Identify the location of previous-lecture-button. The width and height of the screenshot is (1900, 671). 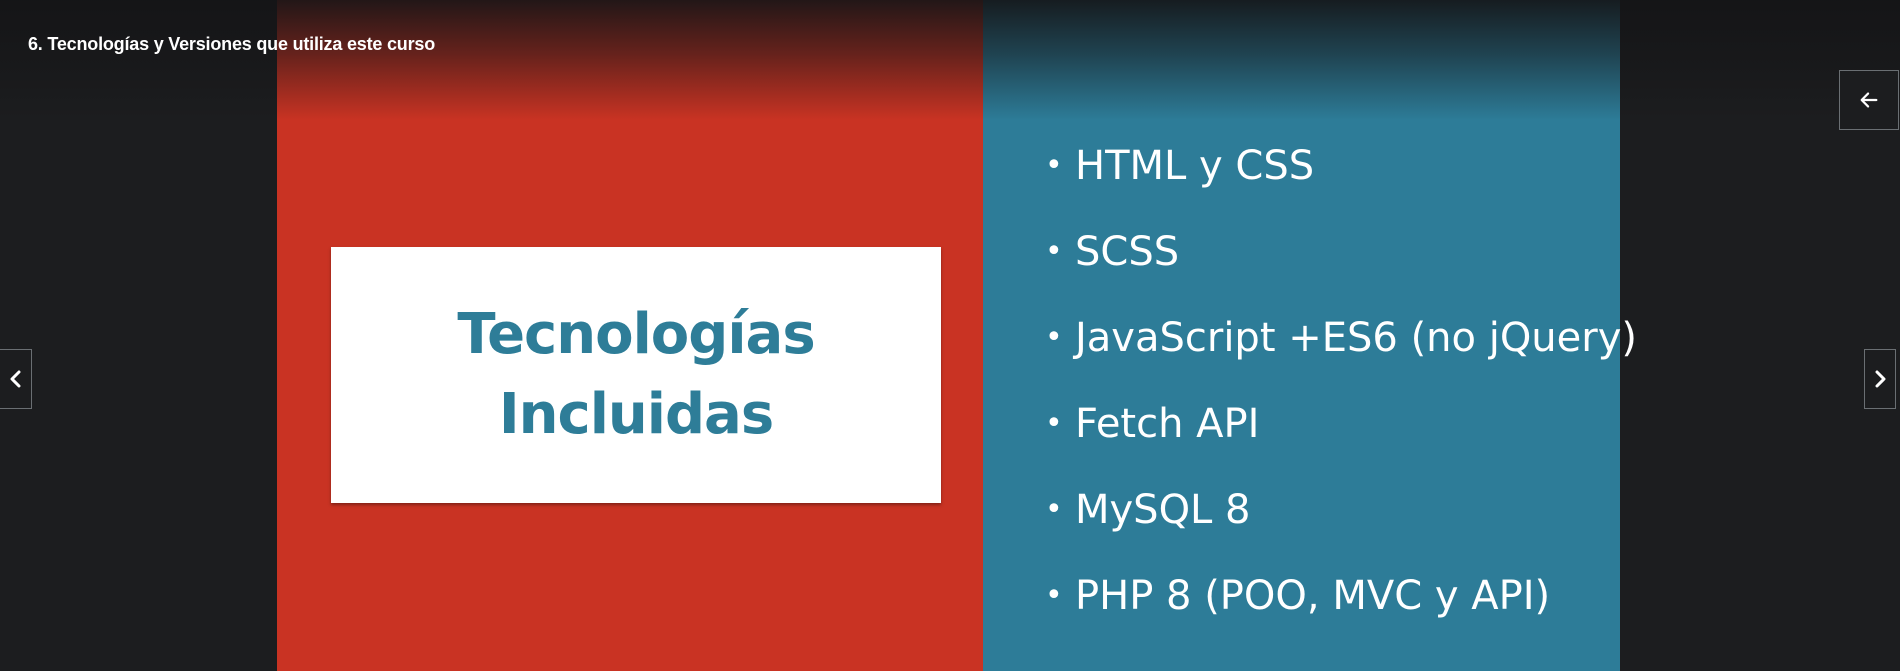
(16, 379).